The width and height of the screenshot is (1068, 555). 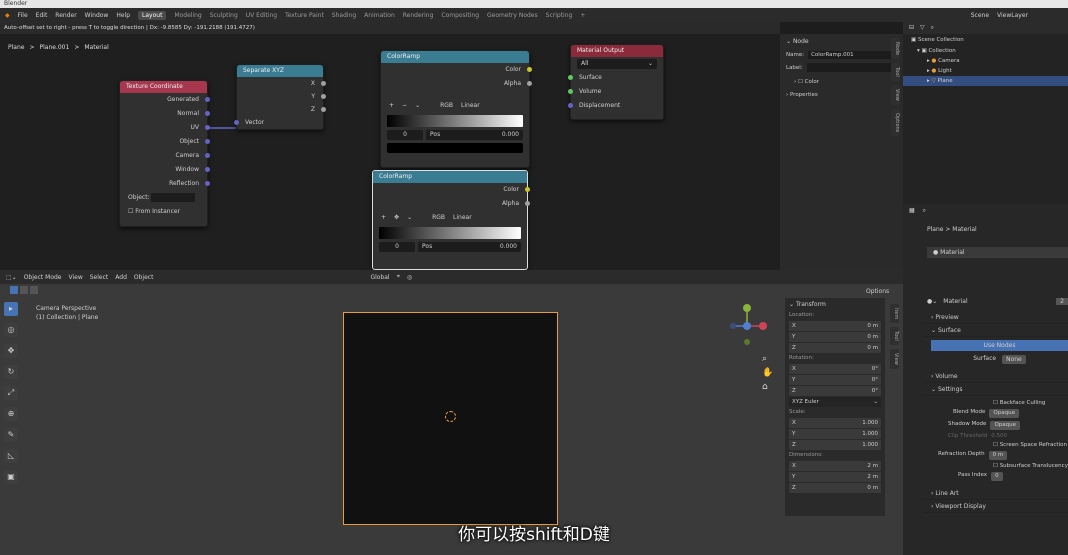 I want to click on zoom-icon: ⌕, so click(x=767, y=359).